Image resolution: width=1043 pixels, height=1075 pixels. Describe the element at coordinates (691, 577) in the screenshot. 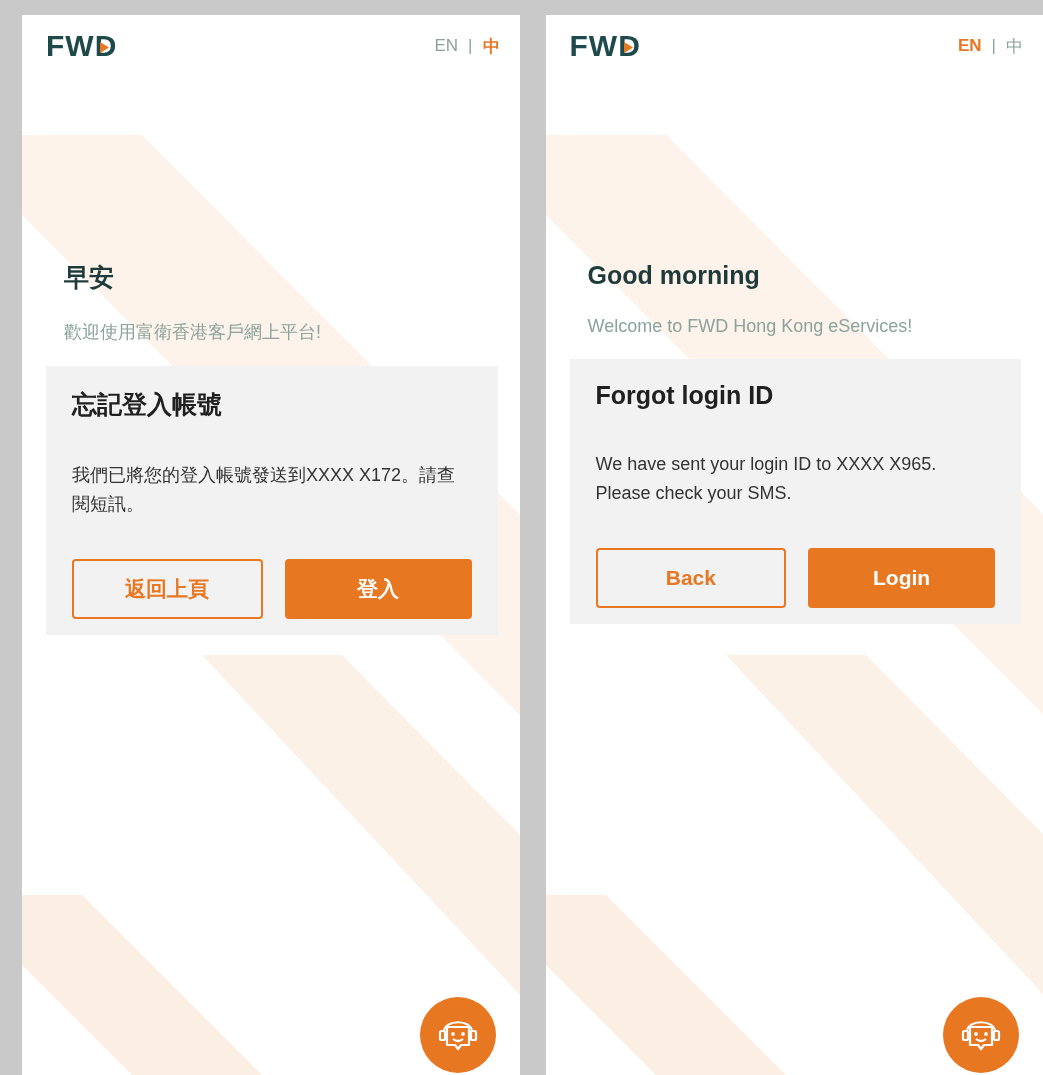

I see `back-button: Back` at that location.